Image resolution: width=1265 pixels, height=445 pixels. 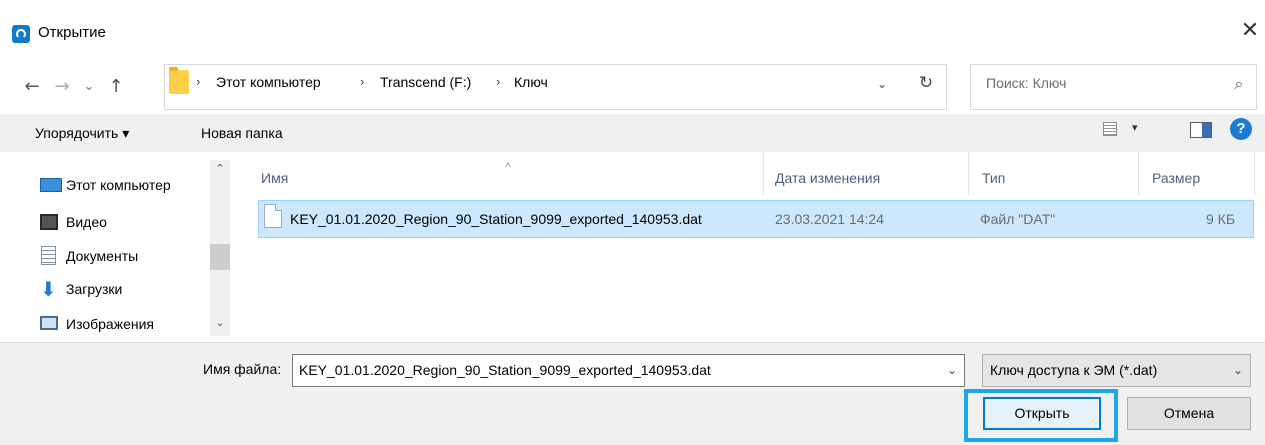 I want to click on cancel-button: Отмена, so click(x=1189, y=413).